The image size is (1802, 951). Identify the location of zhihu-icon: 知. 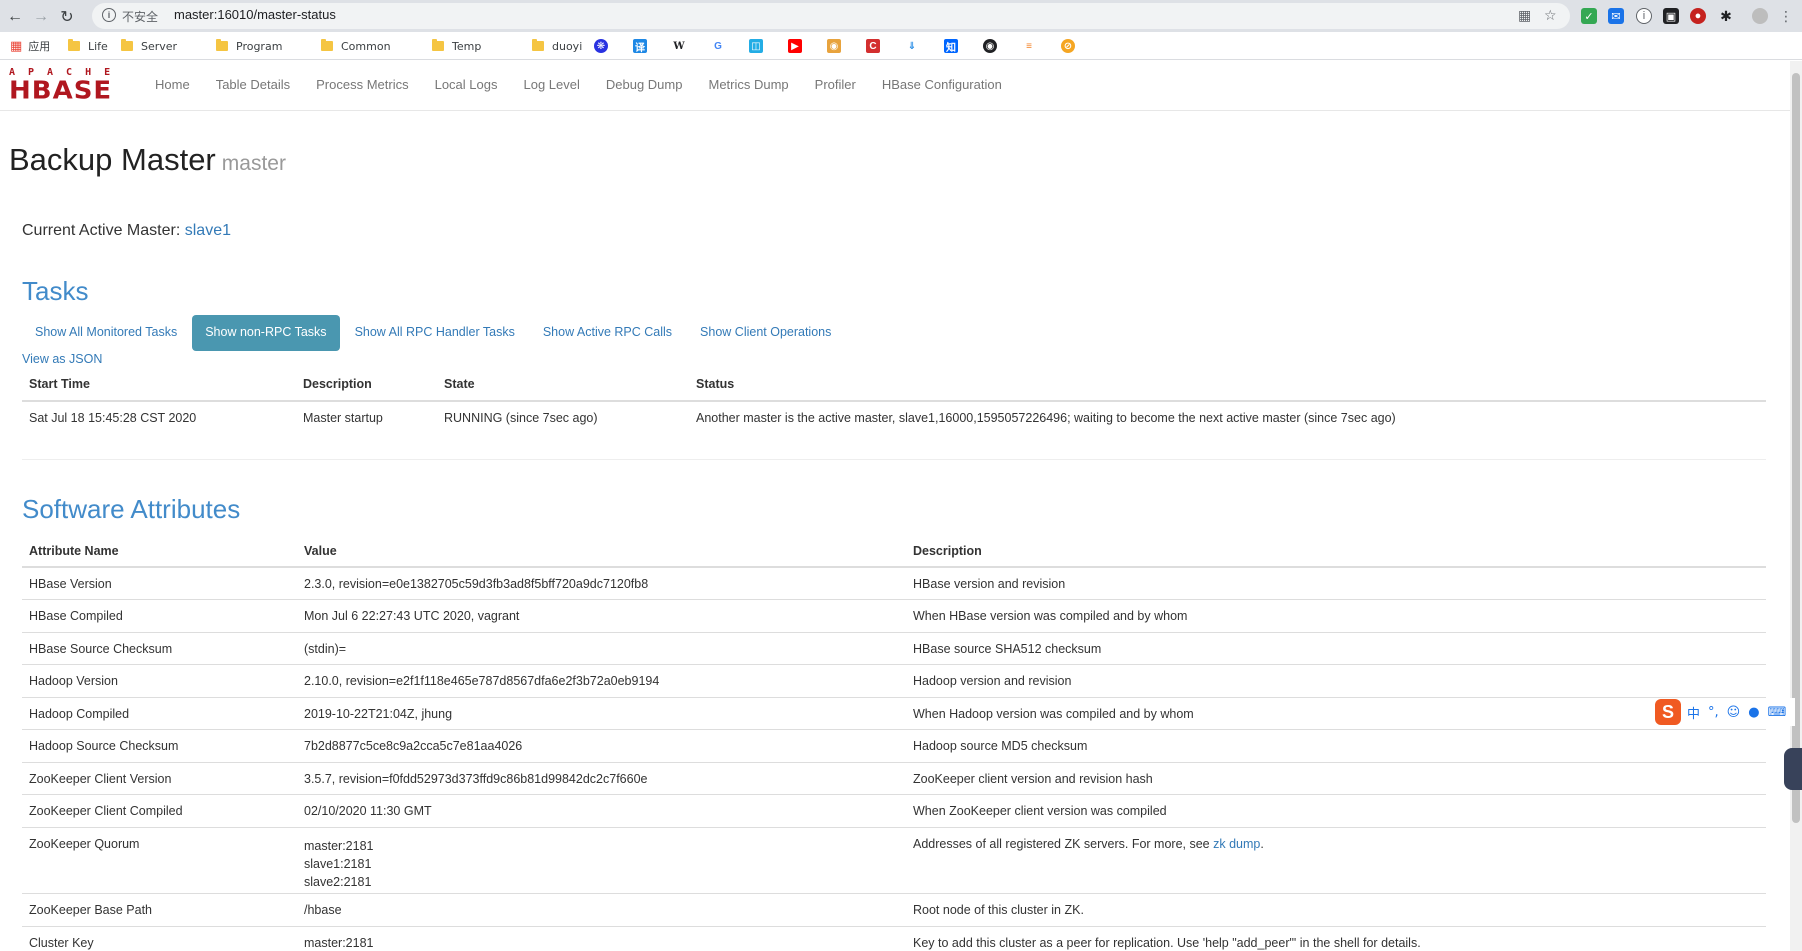
(951, 46).